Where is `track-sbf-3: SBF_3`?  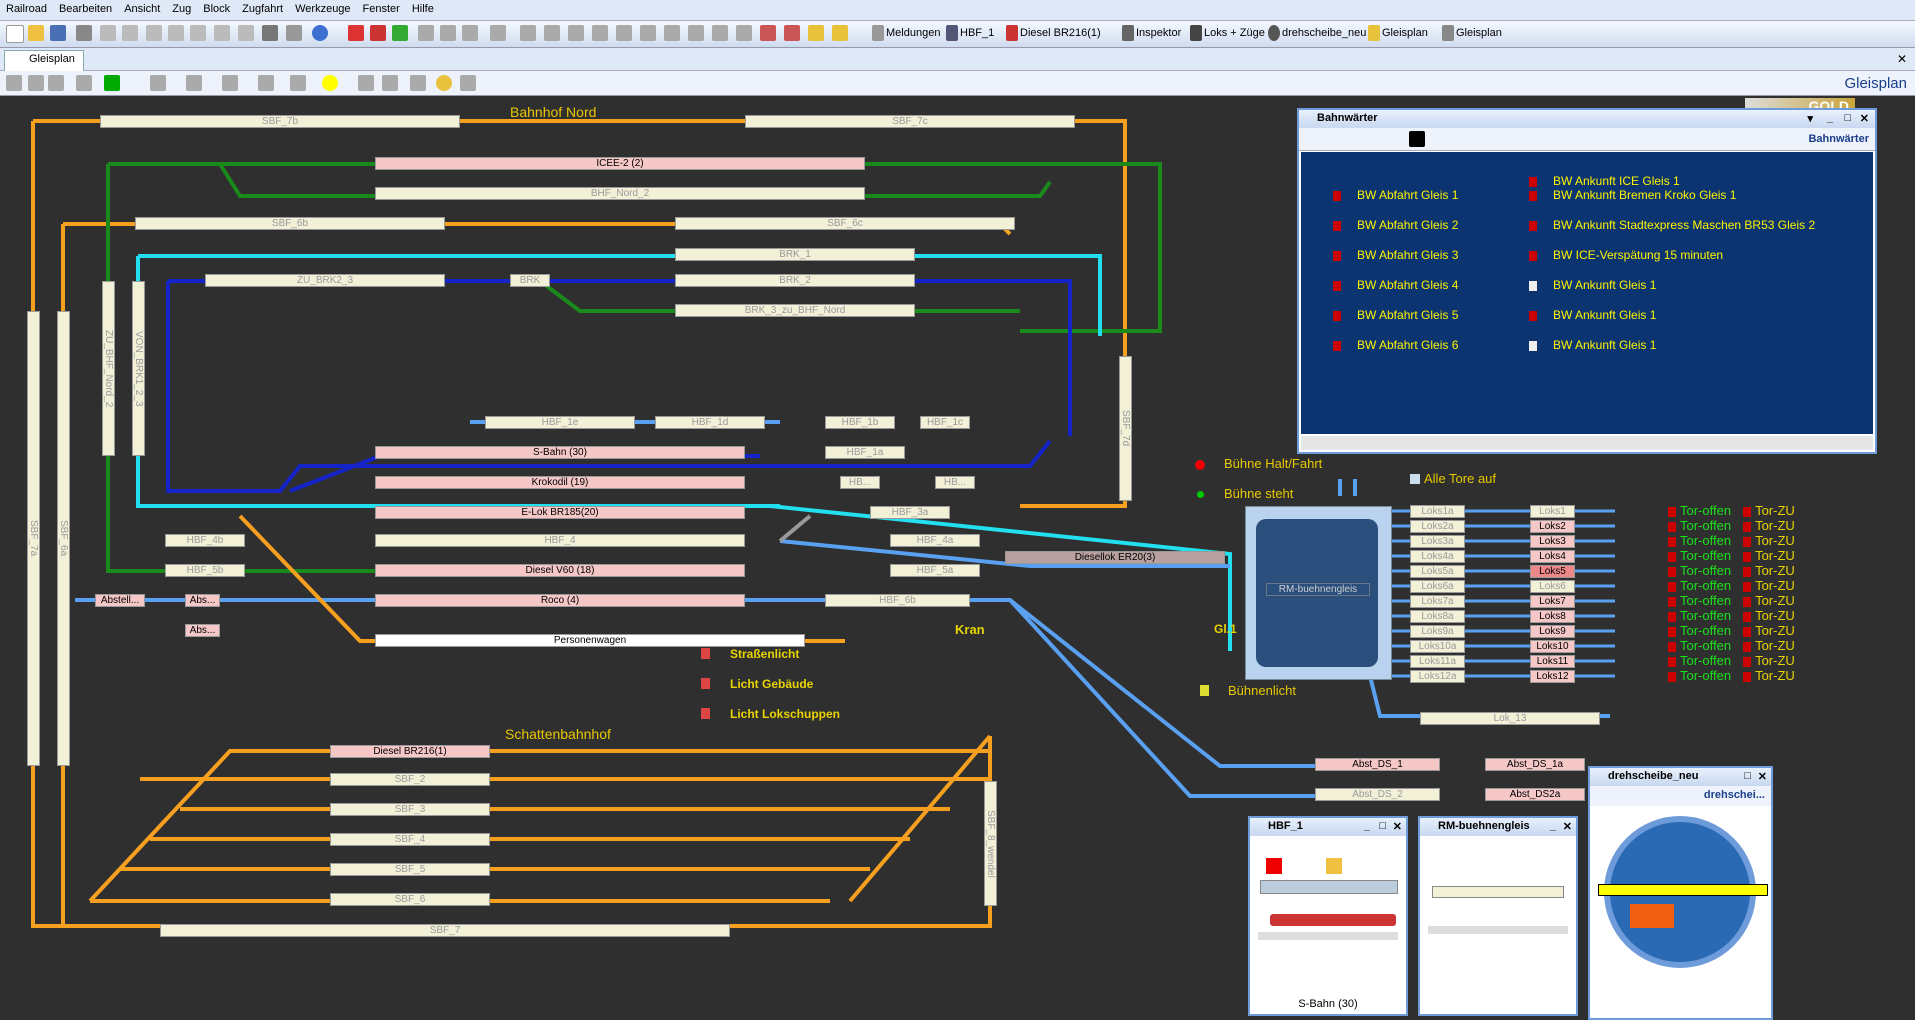 track-sbf-3: SBF_3 is located at coordinates (410, 809).